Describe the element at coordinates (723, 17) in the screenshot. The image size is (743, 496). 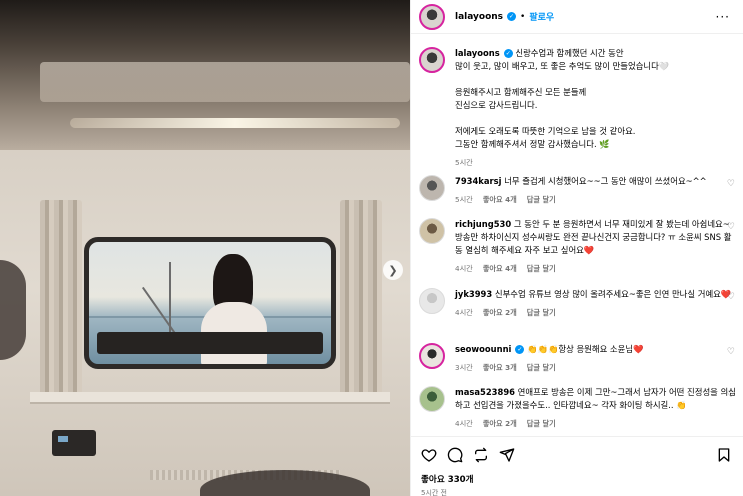
I see `more-options-icon: ···` at that location.